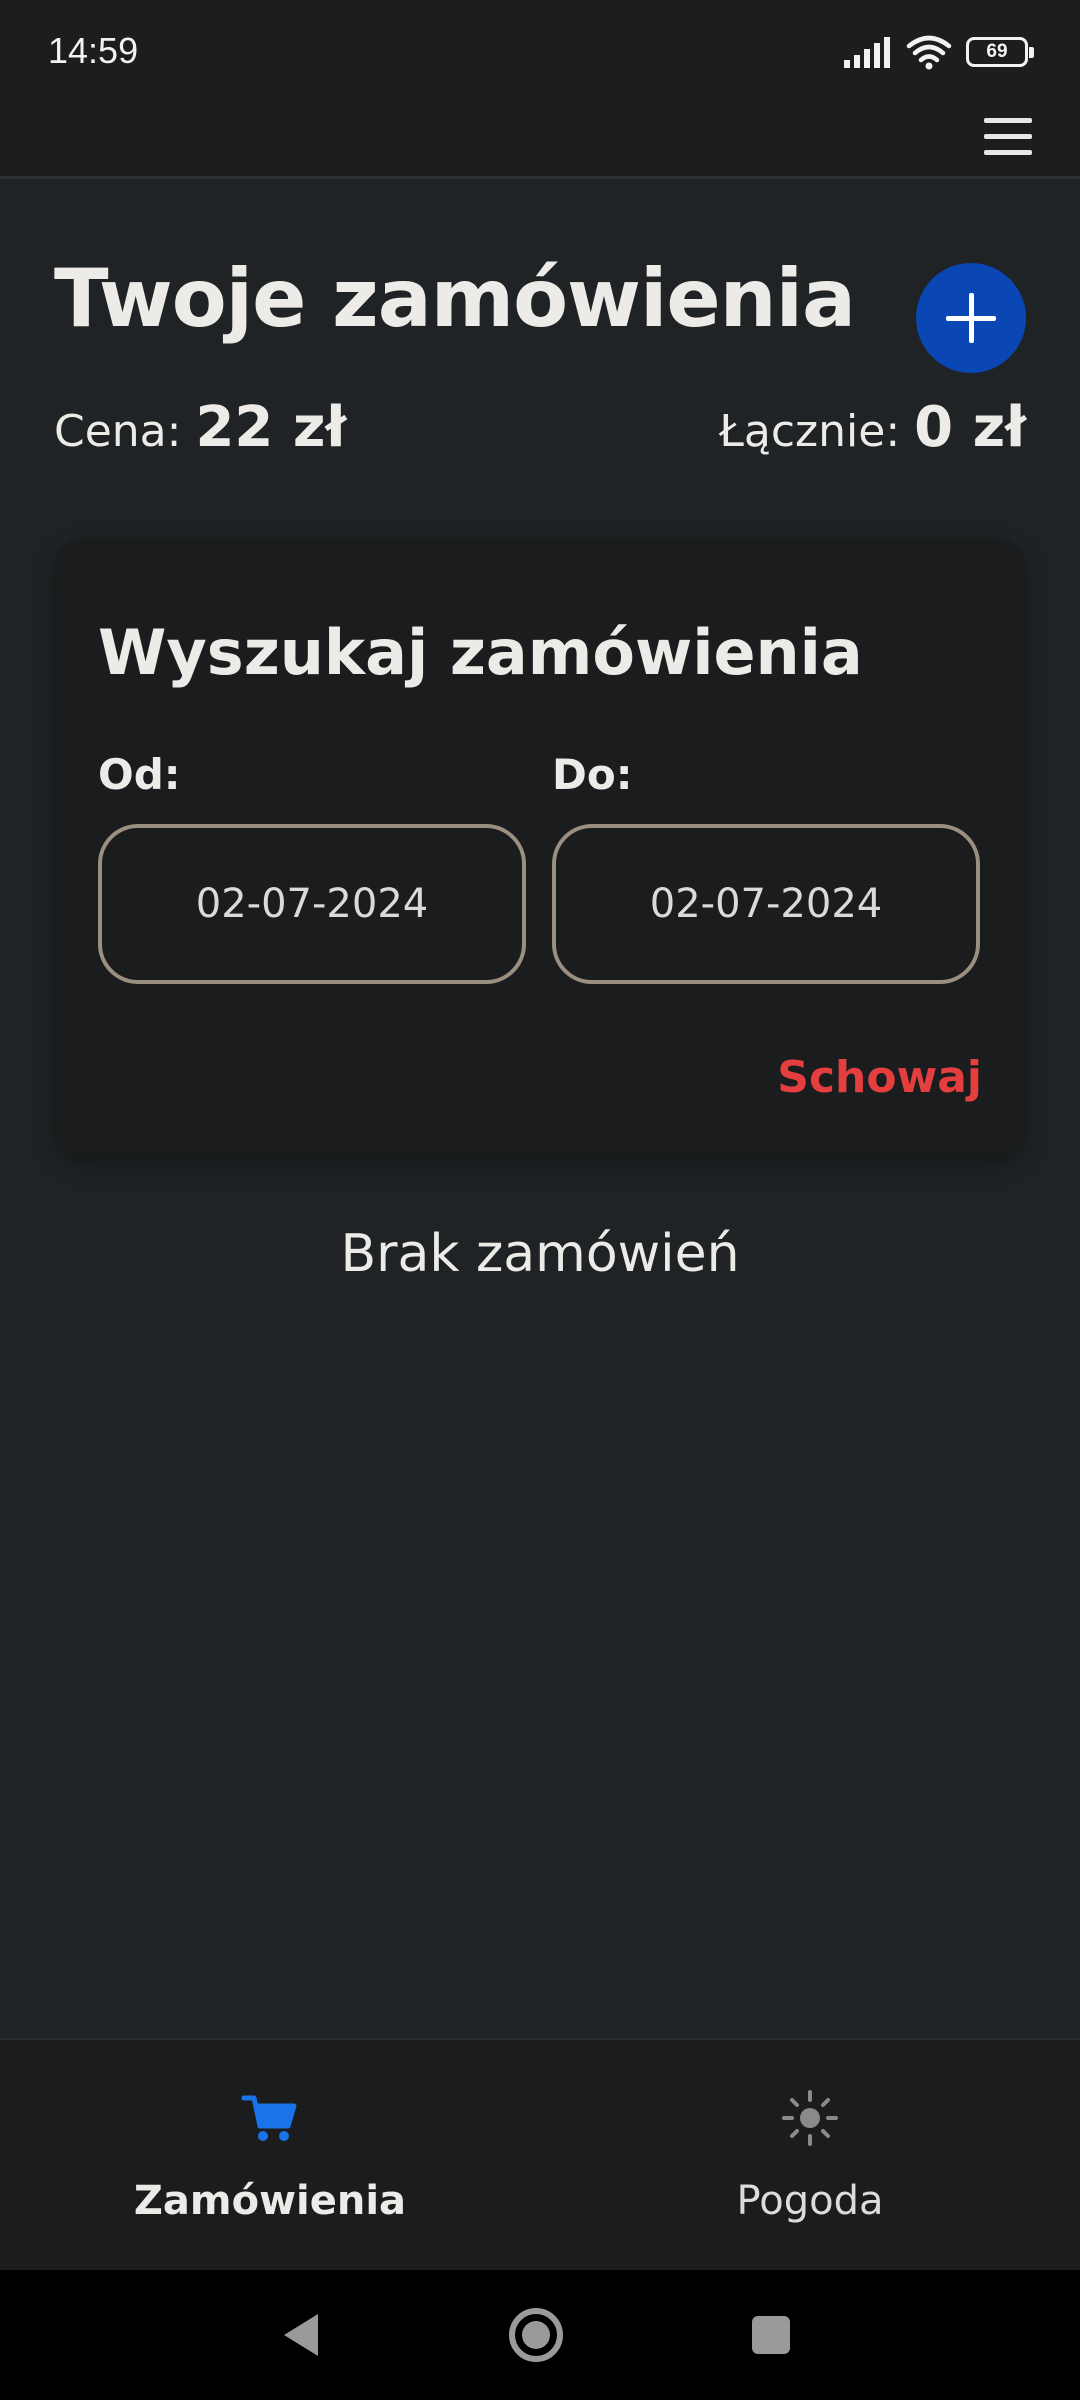  Describe the element at coordinates (300, 2335) in the screenshot. I see `back-icon` at that location.